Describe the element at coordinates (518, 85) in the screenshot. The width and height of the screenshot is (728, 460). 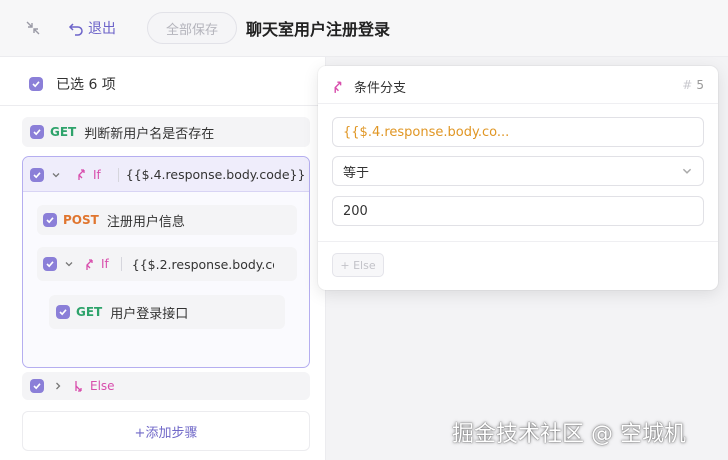
I see `card-header: 条件分支 # 5` at that location.